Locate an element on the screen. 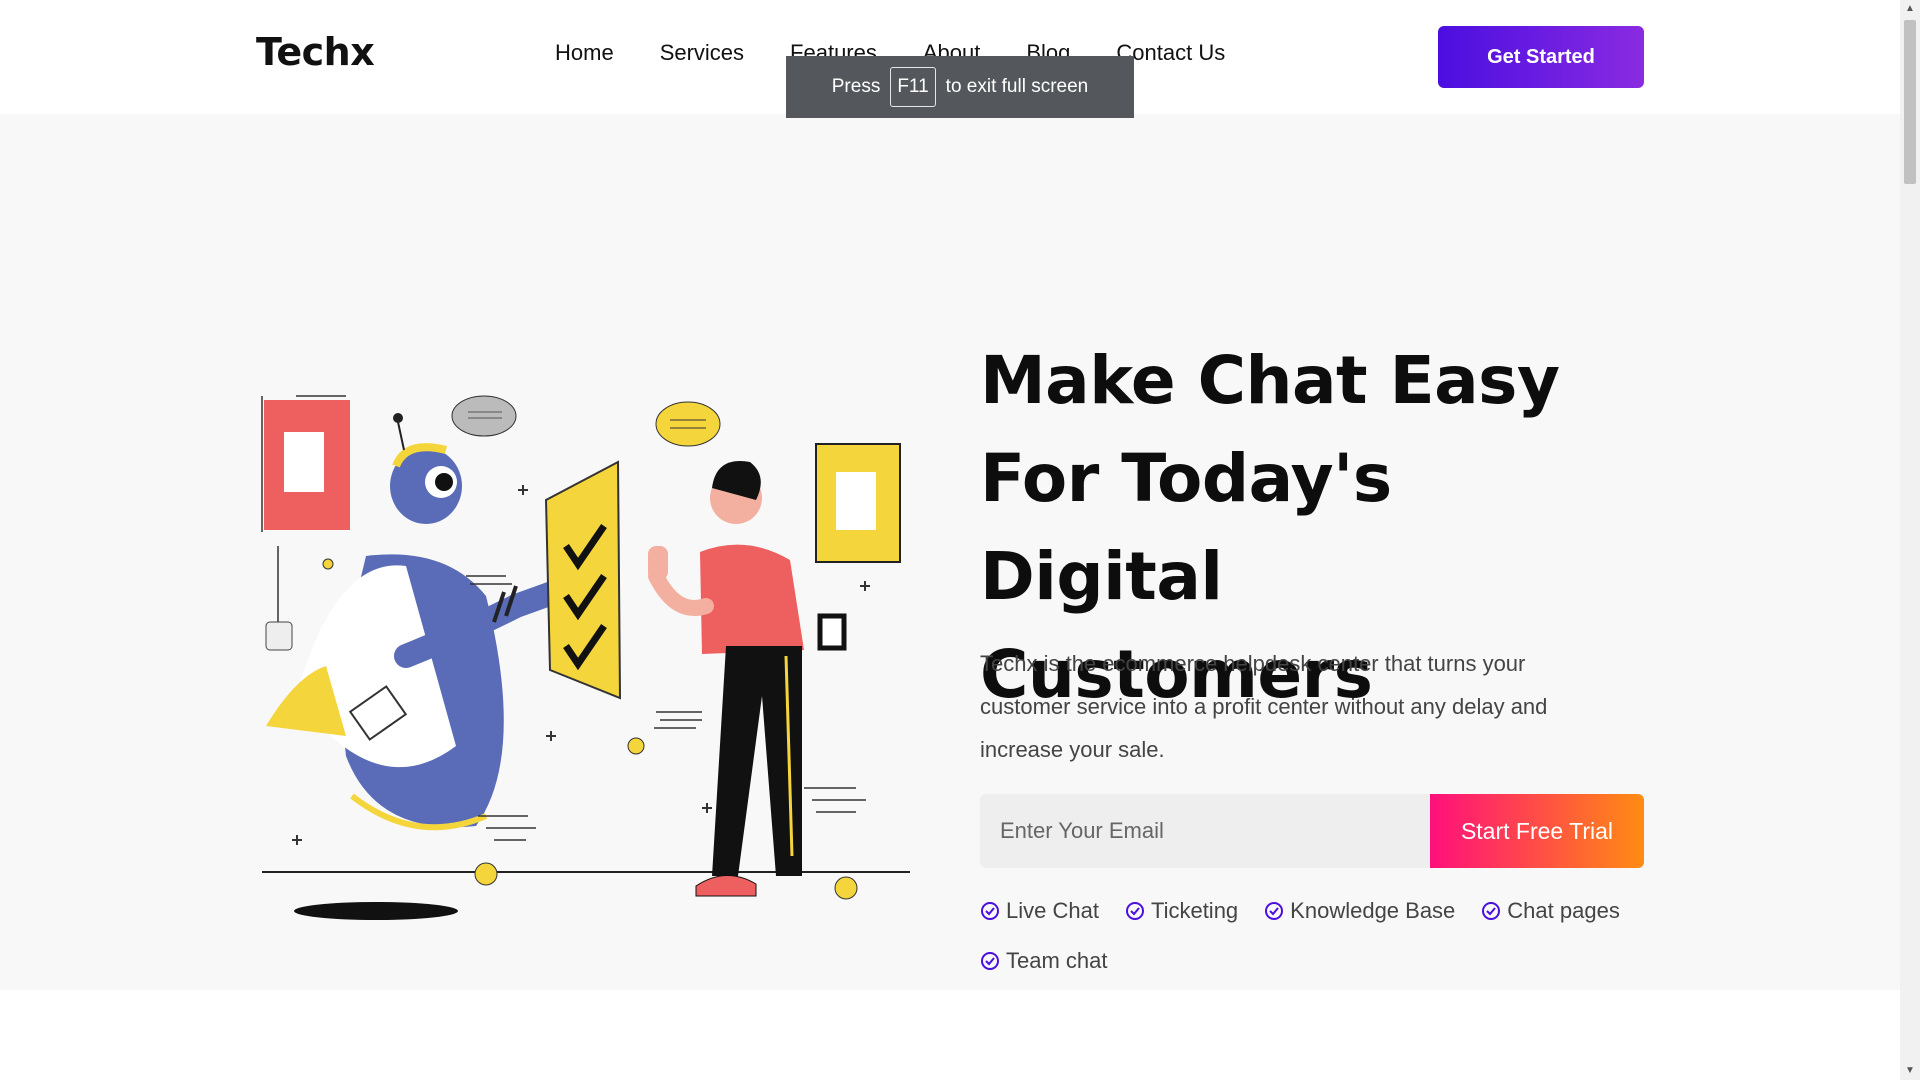 Image resolution: width=1920 pixels, height=1080 pixels. feature-label: Live Chat is located at coordinates (1052, 910).